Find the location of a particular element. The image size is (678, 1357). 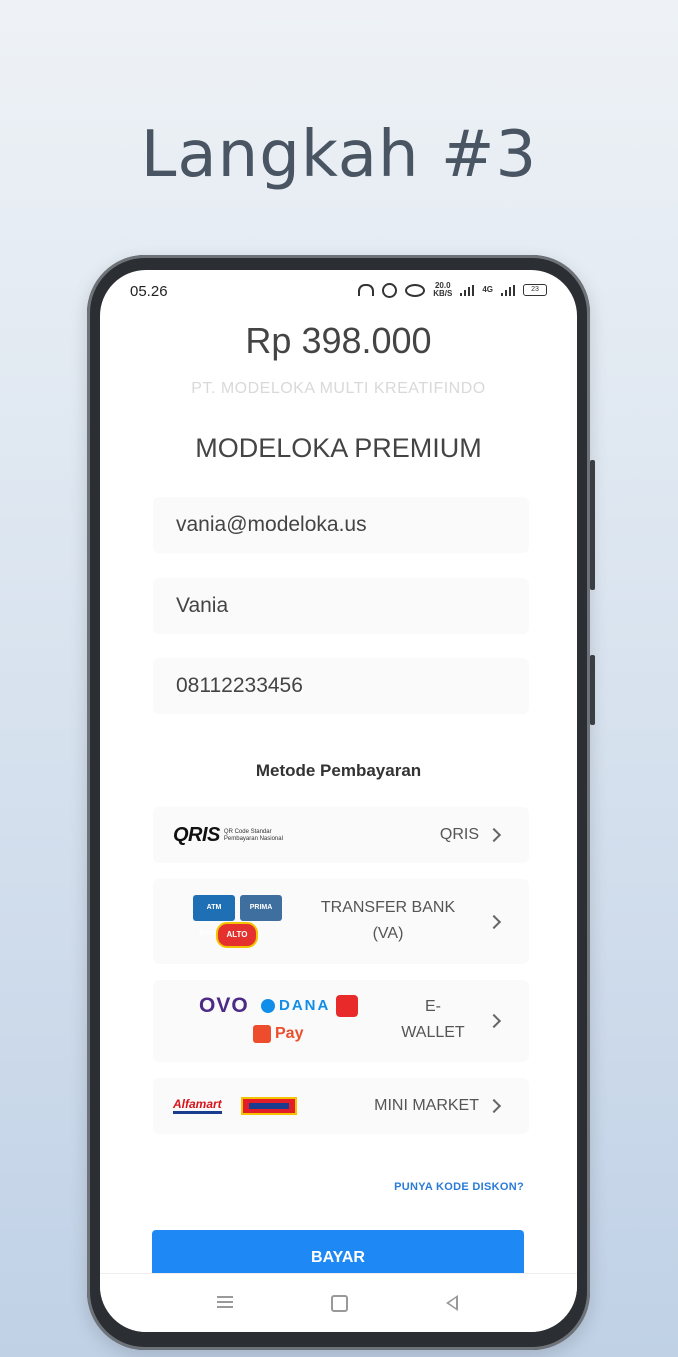

nav-back-icon is located at coordinates (452, 1303).